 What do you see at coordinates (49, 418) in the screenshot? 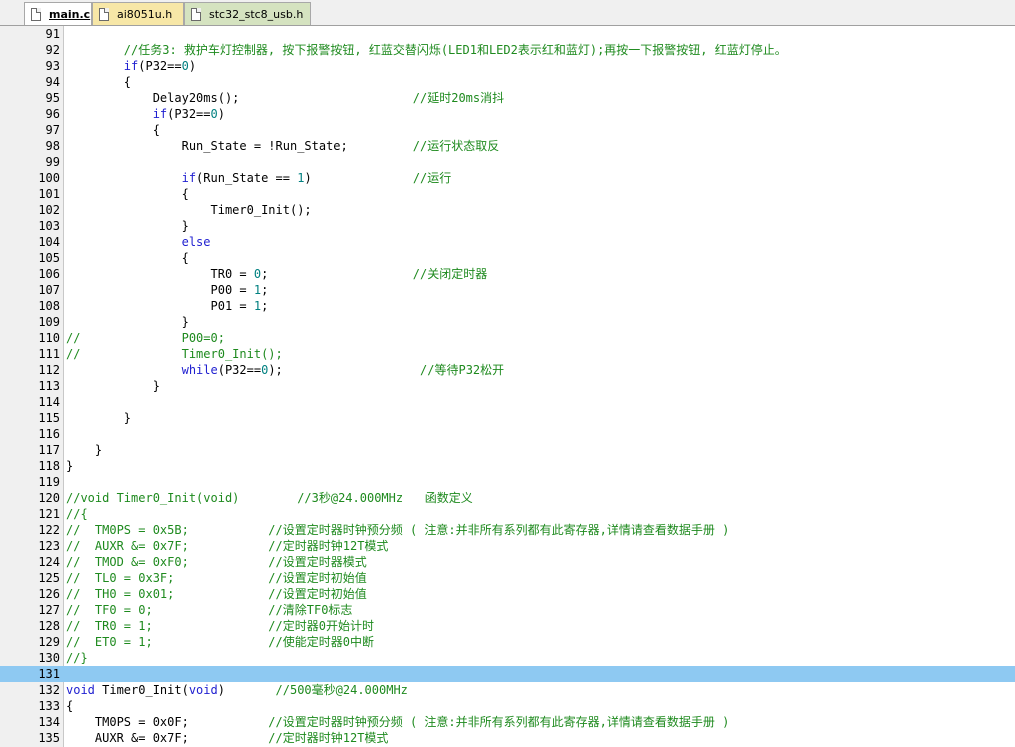
I see `line-number: 115` at bounding box center [49, 418].